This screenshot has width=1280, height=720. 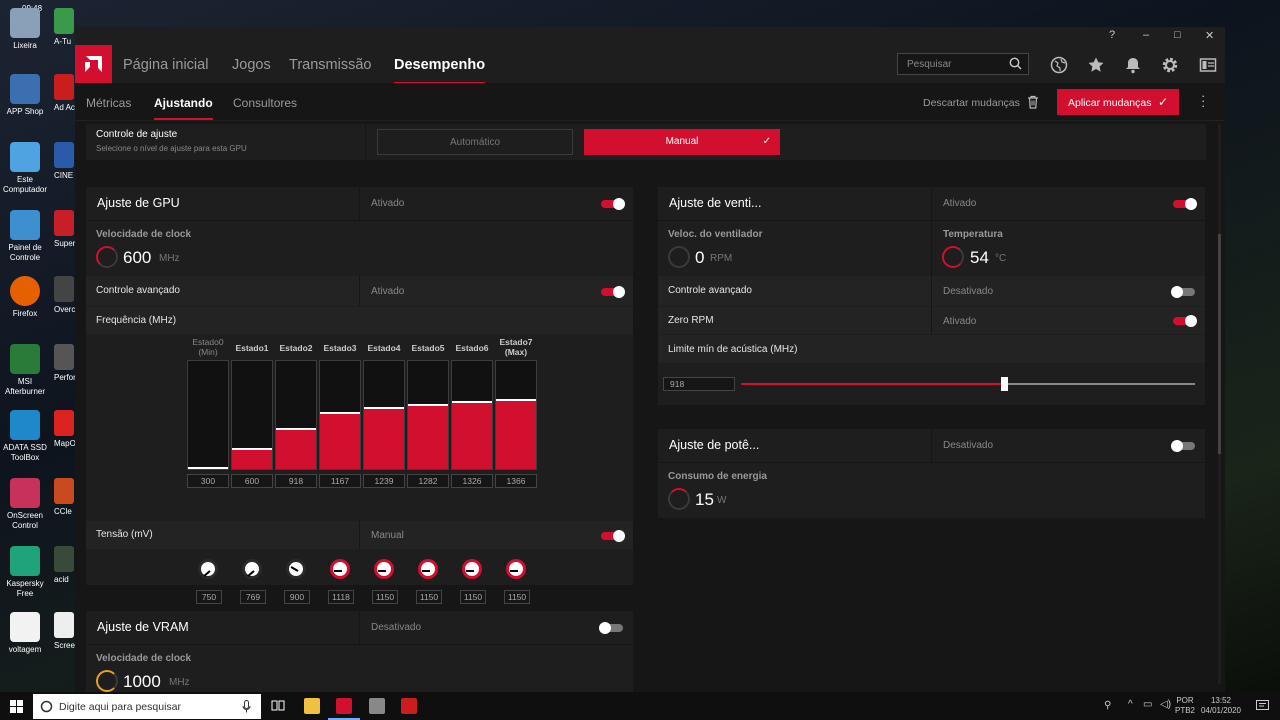 What do you see at coordinates (682, 142) in the screenshot?
I see `manual-mode-button: Manual ✓` at bounding box center [682, 142].